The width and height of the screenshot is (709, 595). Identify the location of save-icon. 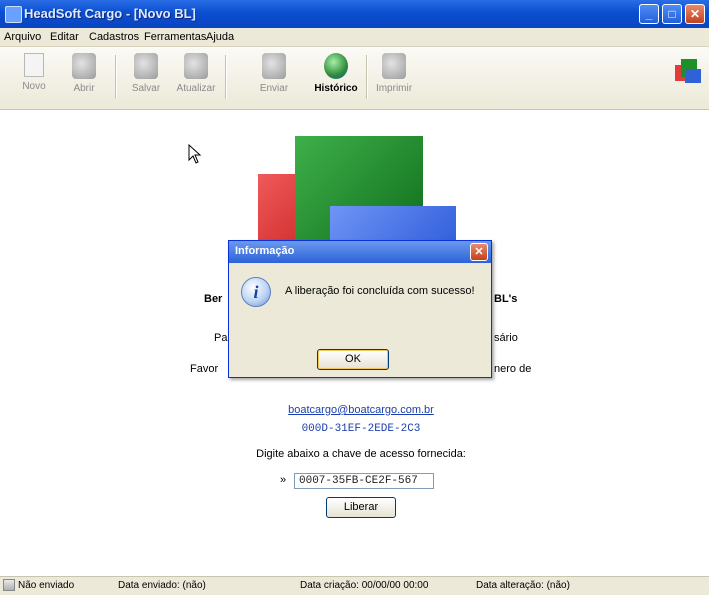
(146, 66).